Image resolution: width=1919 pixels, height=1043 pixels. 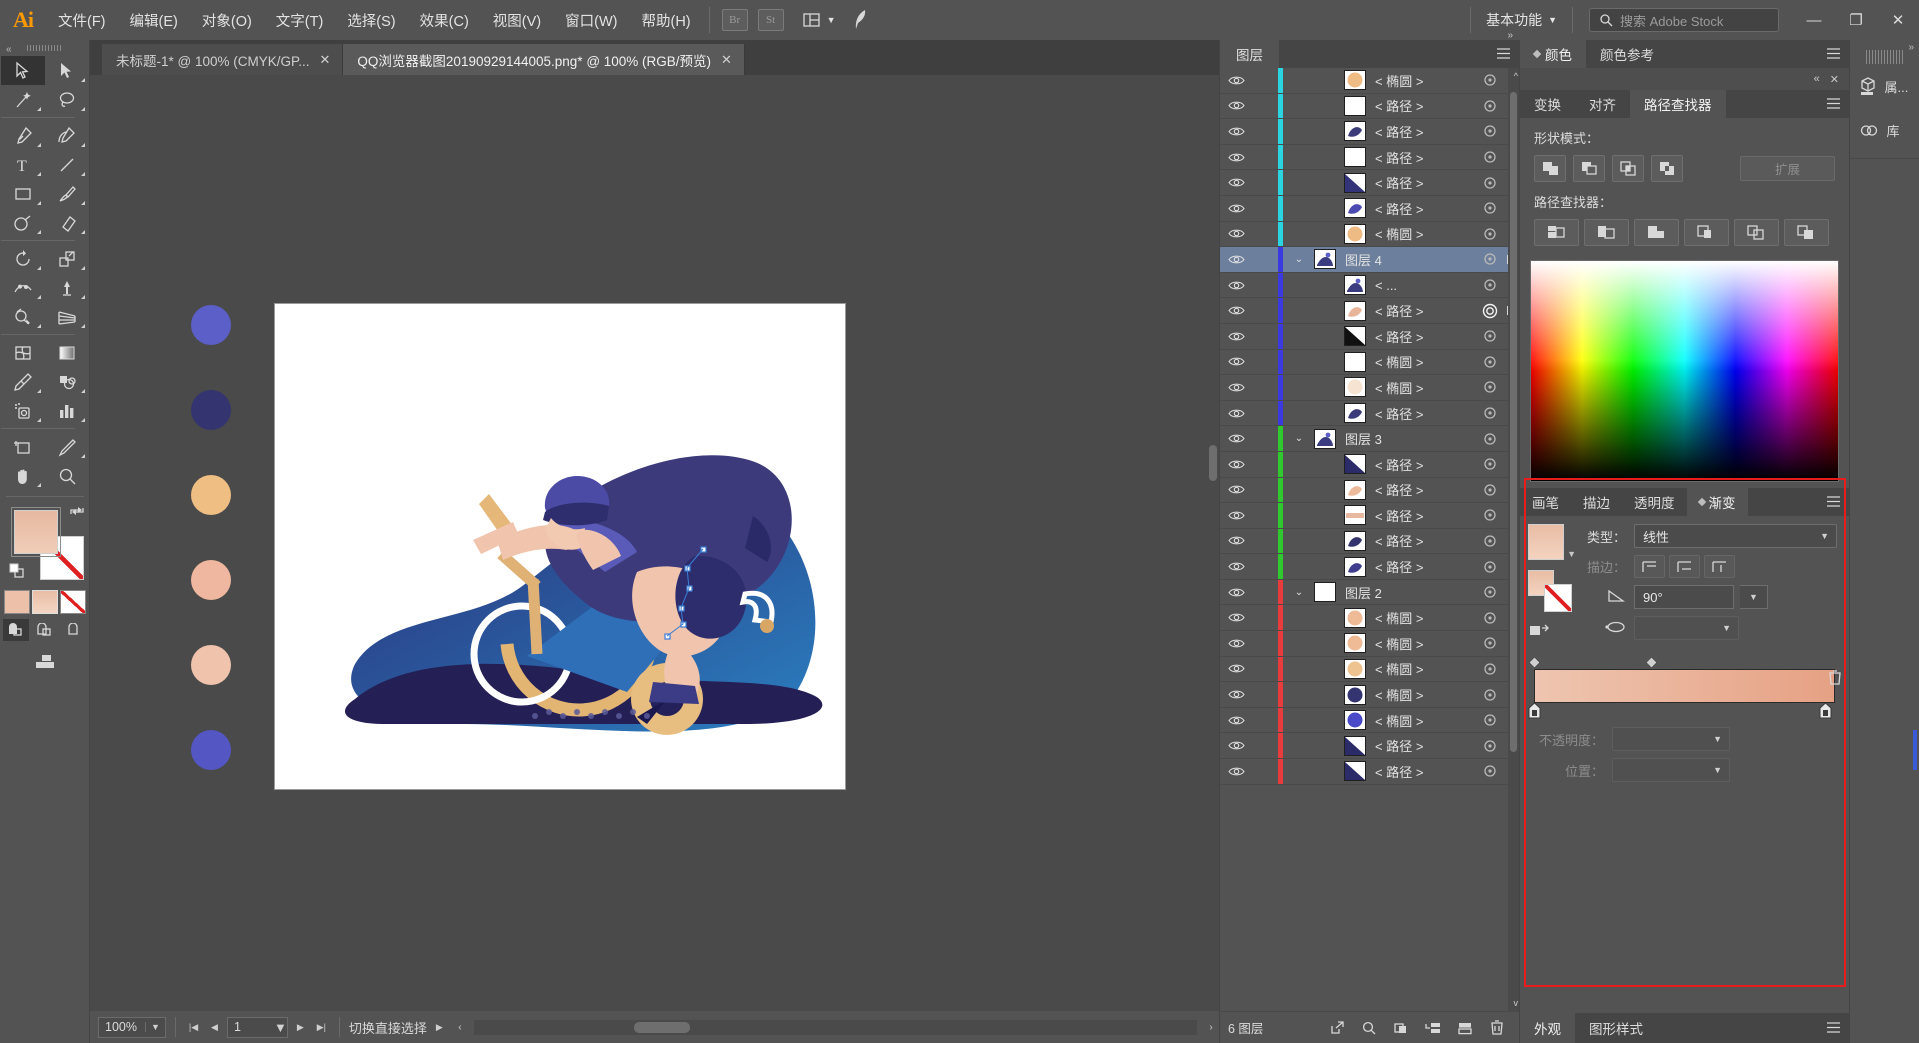 I want to click on collapse-panel-icon: «, so click(x=1817, y=79).